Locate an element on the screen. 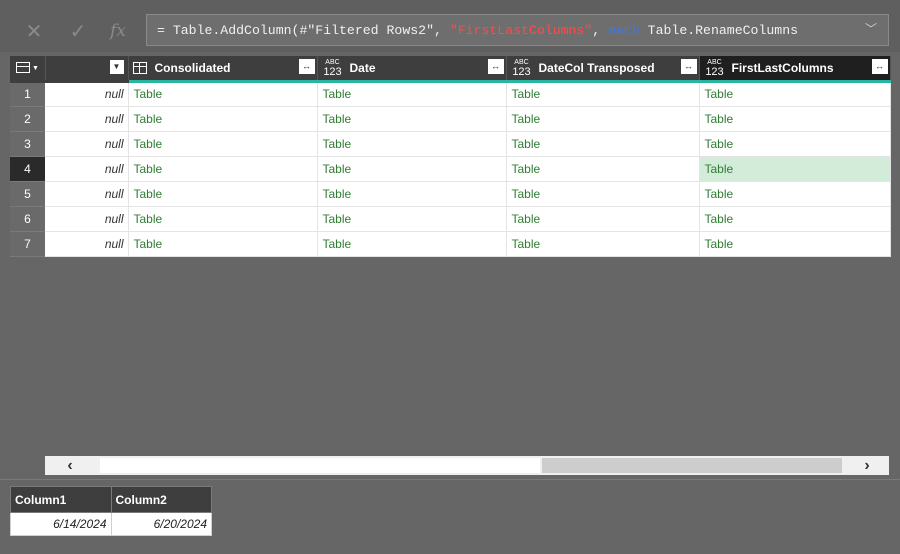 The width and height of the screenshot is (900, 554). row-number: 1 is located at coordinates (27, 94).